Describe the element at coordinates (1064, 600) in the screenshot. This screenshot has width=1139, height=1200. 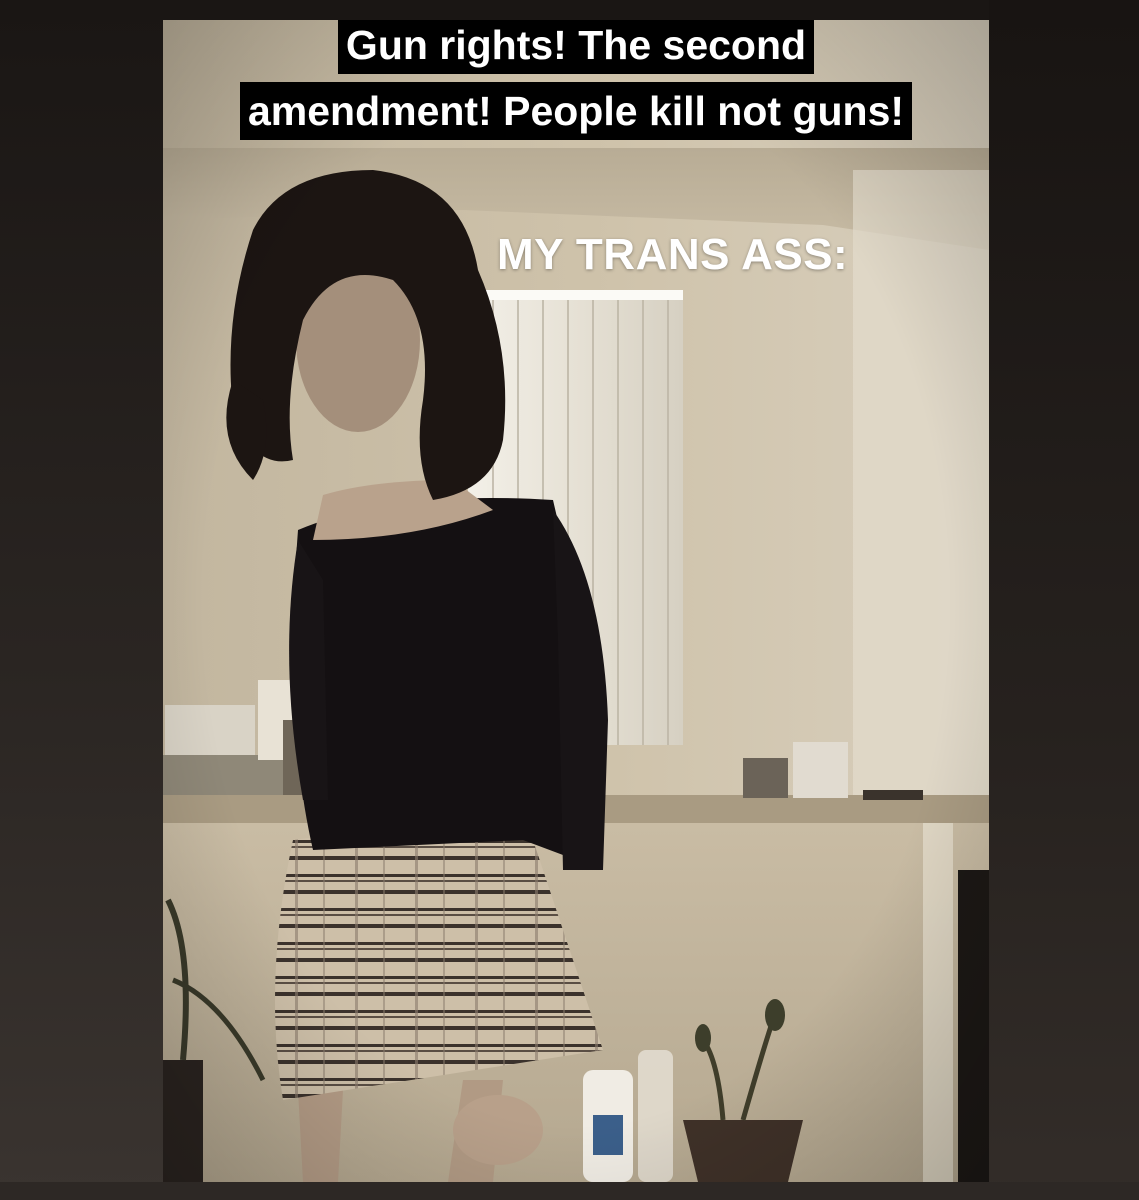
I see `right-border` at that location.